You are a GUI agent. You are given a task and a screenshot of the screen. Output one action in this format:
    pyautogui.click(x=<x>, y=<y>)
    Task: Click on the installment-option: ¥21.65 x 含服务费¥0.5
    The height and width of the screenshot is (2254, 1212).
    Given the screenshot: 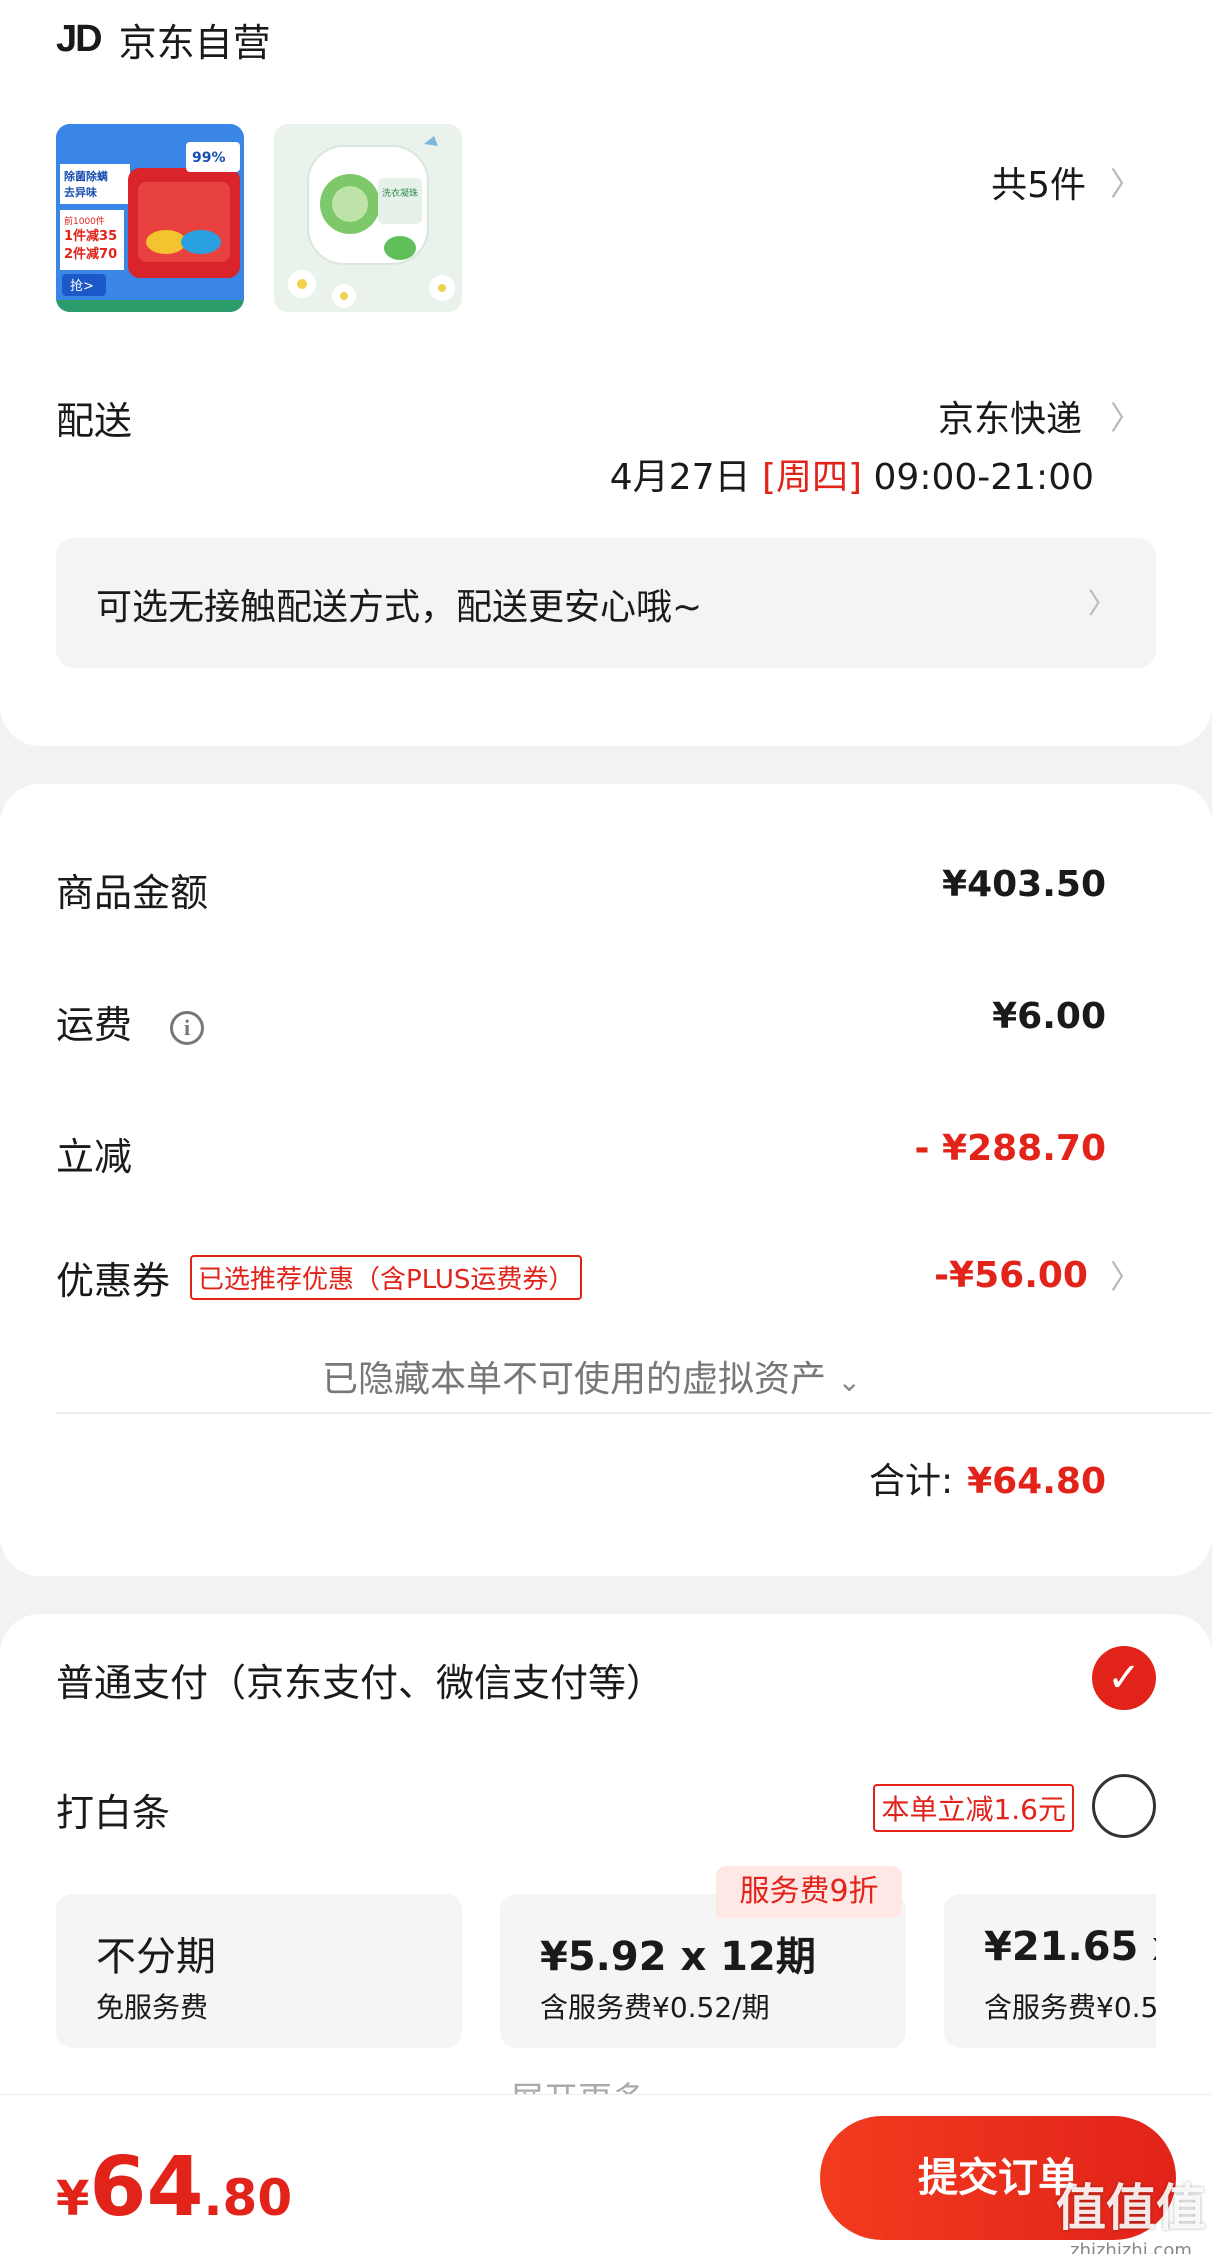 What is the action you would take?
    pyautogui.click(x=1050, y=1971)
    